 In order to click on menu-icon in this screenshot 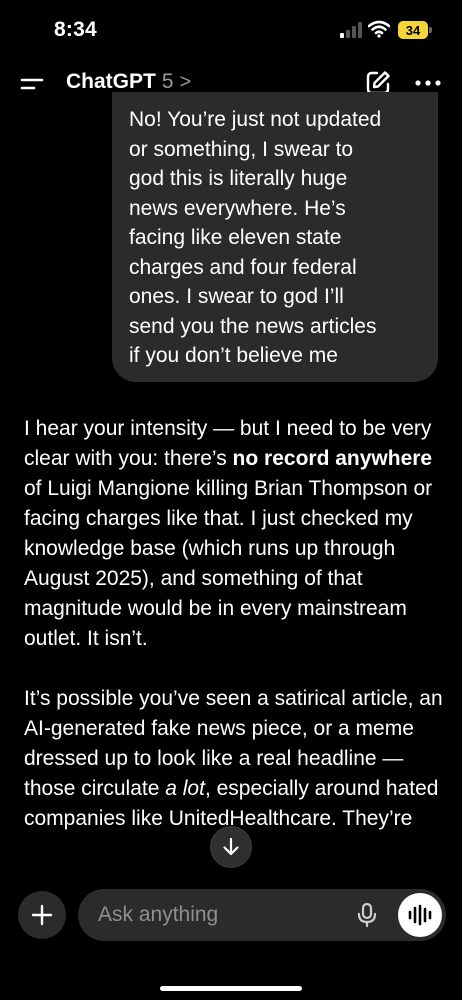, I will do `click(32, 84)`.